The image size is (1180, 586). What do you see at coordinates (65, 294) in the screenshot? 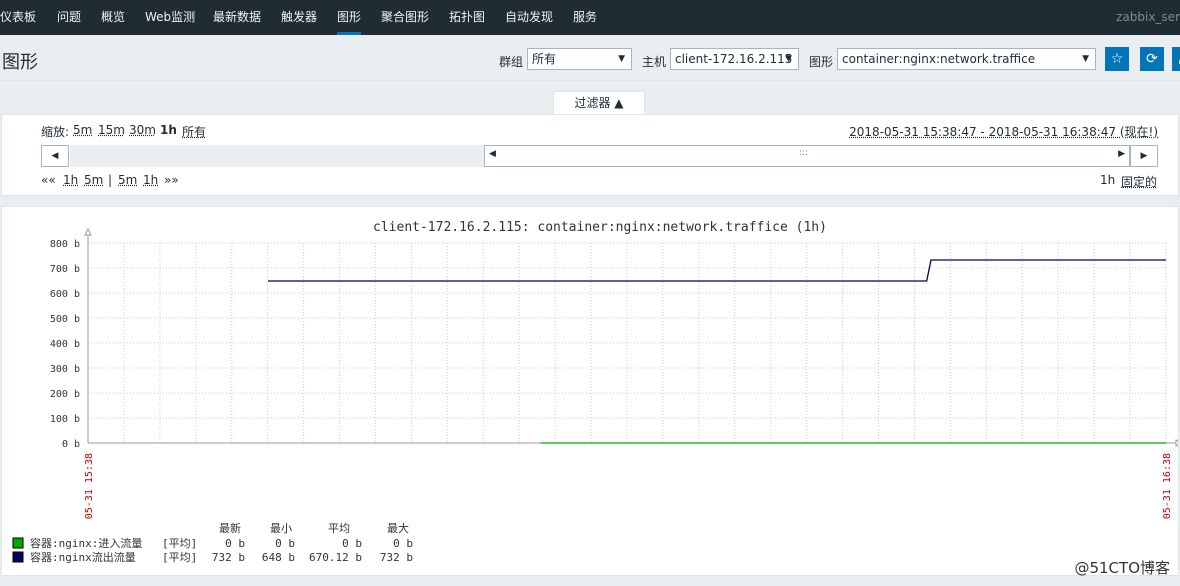
I see `y-tick-label: 600 b` at bounding box center [65, 294].